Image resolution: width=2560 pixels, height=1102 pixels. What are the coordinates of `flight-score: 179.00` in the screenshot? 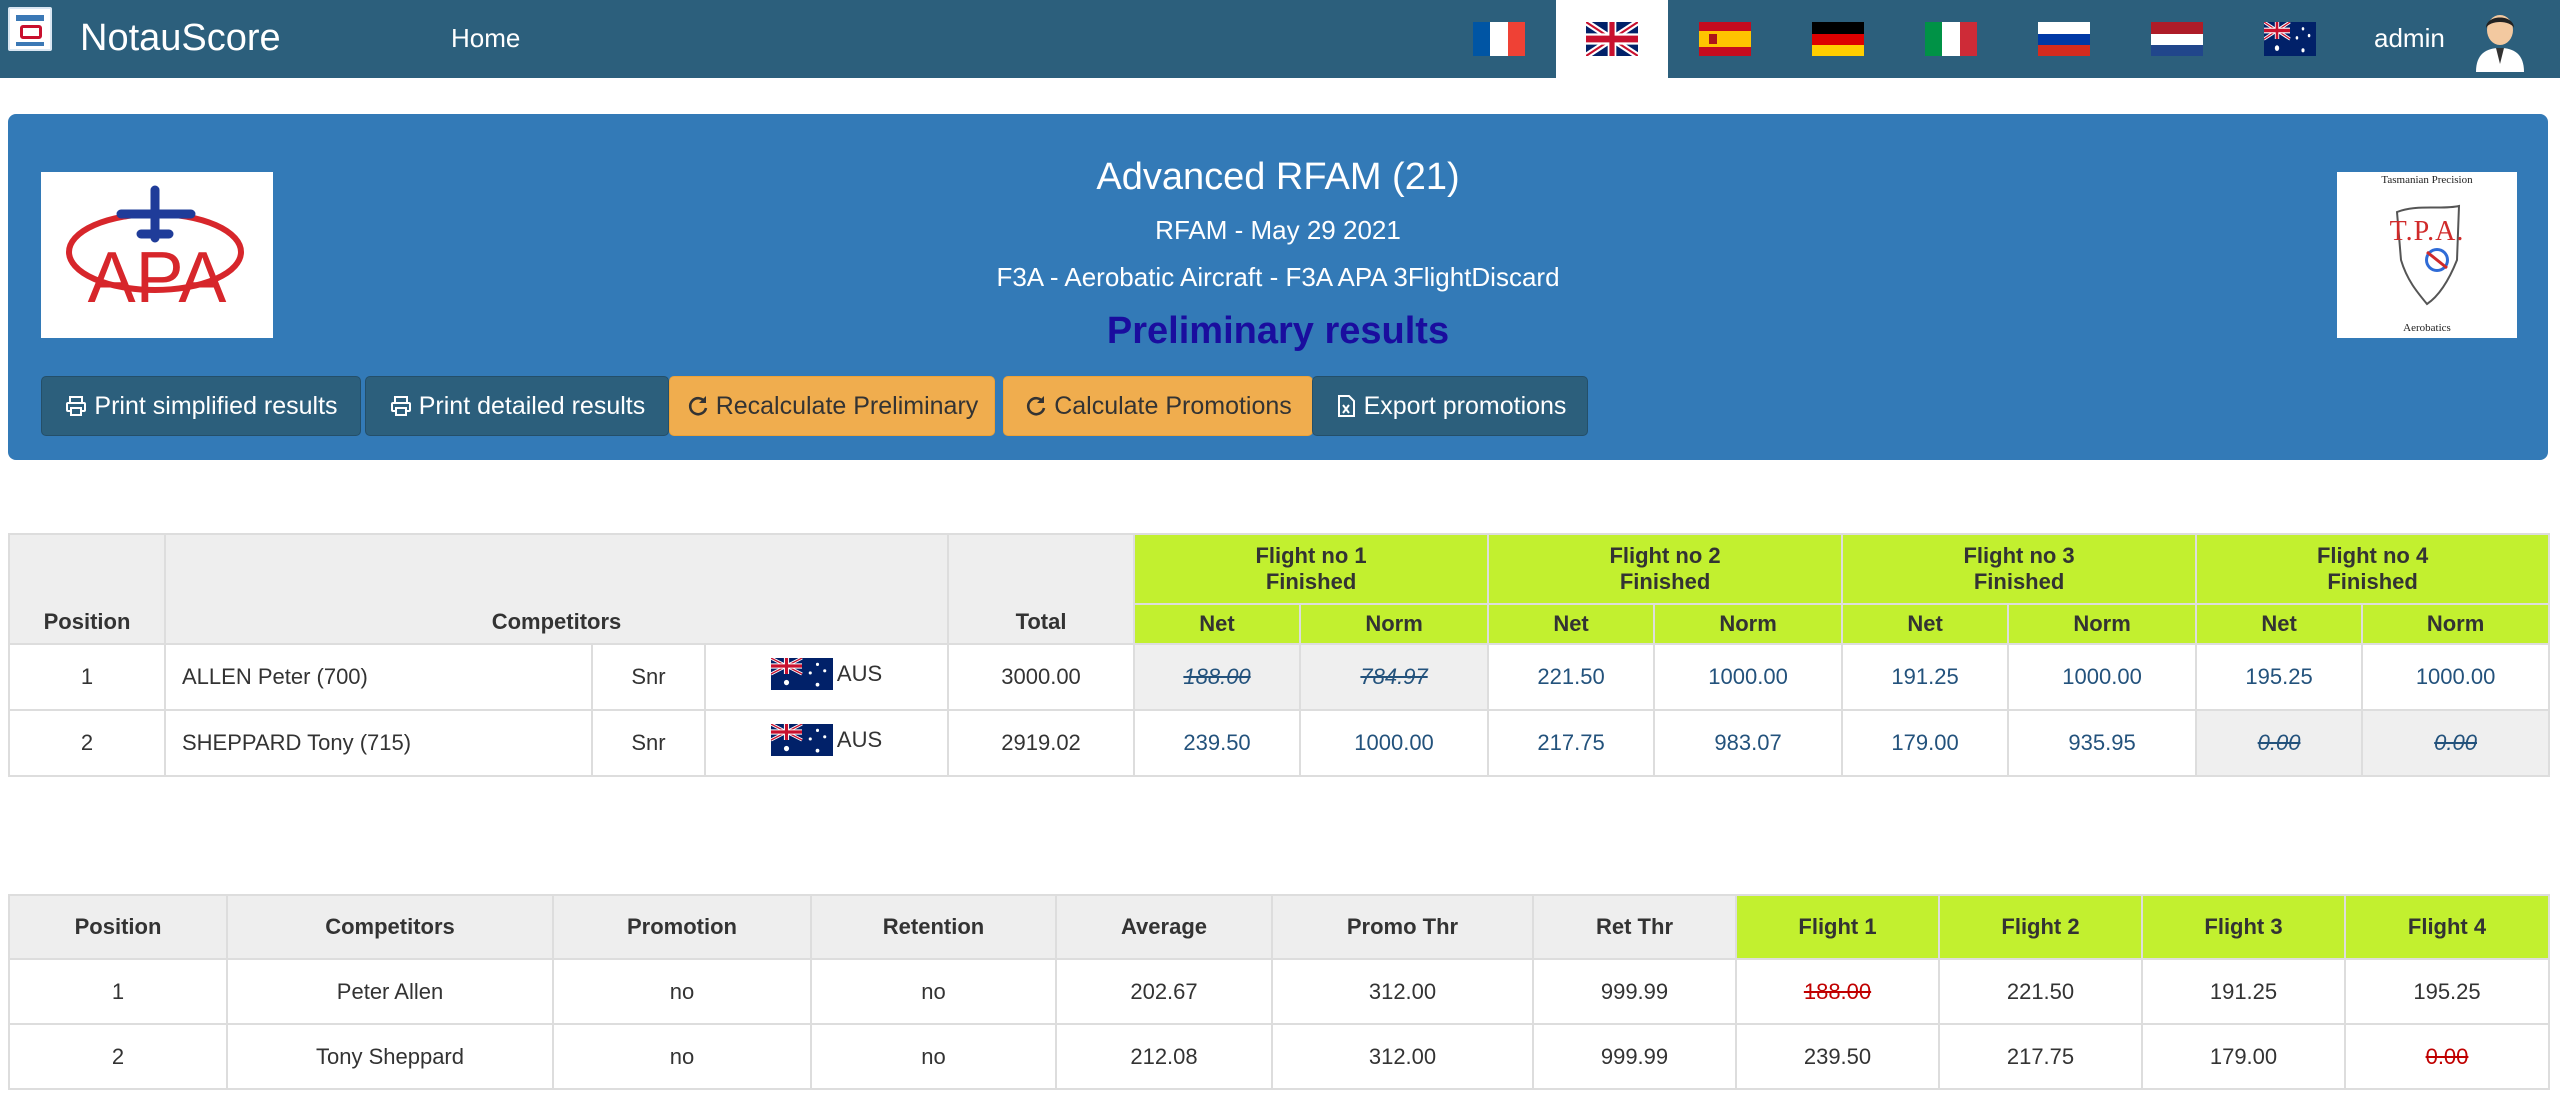 It's located at (2243, 1056).